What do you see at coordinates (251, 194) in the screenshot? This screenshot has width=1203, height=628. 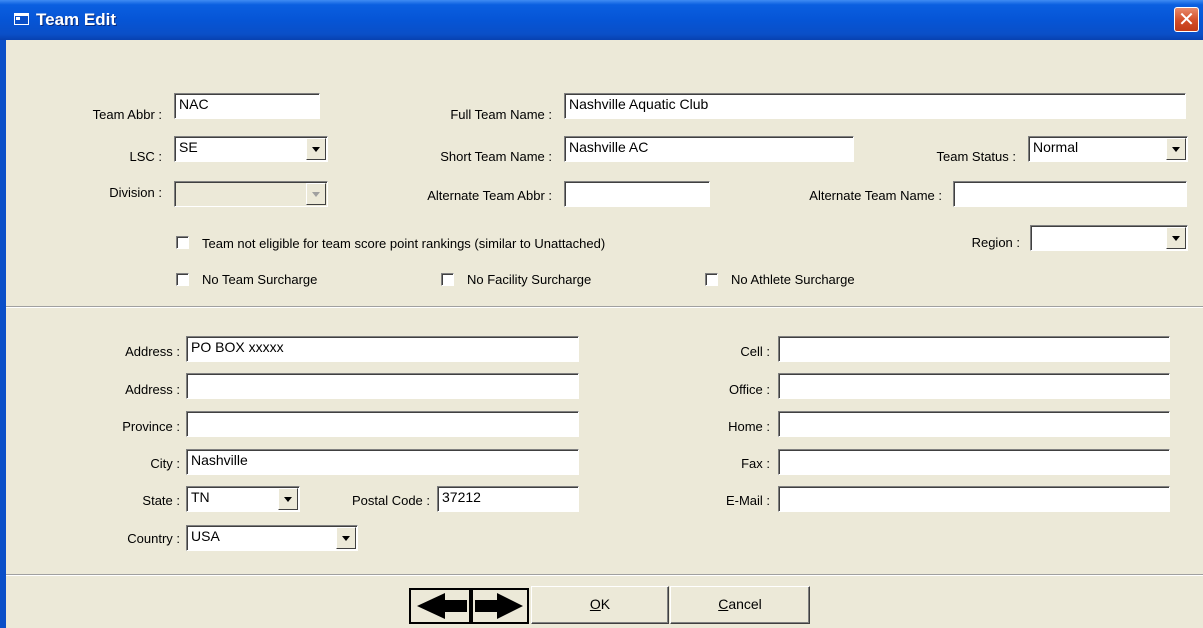 I see `division-select` at bounding box center [251, 194].